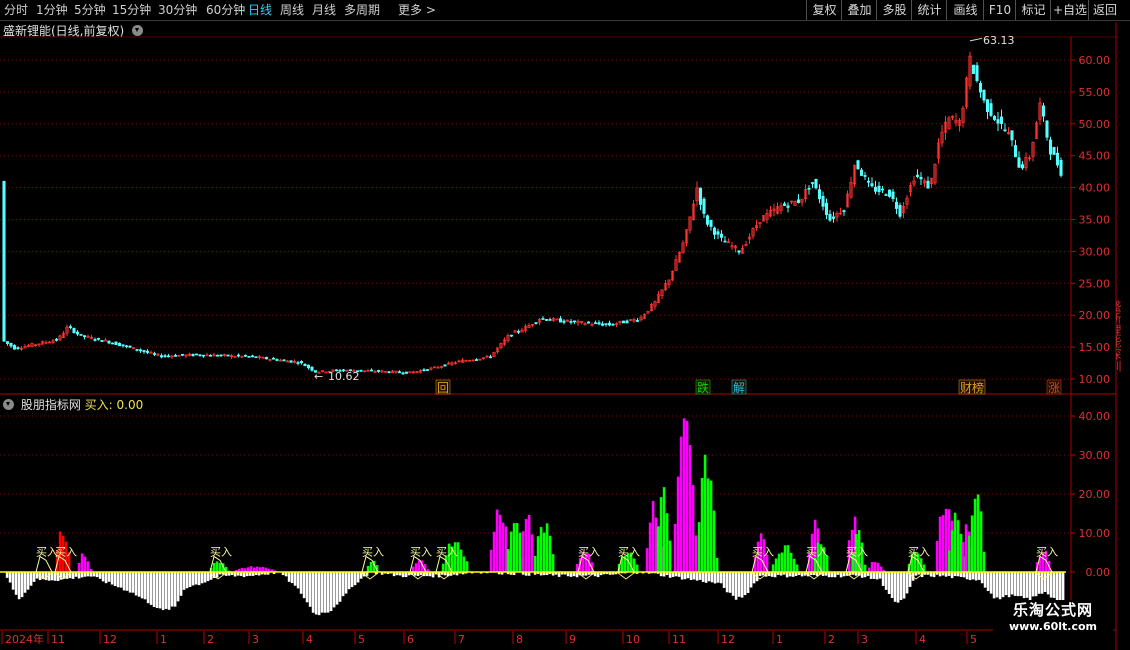 Image resolution: width=1130 pixels, height=650 pixels. What do you see at coordinates (1119, 336) in the screenshot?
I see `right-strip-text: 盛新锂能深圳` at bounding box center [1119, 336].